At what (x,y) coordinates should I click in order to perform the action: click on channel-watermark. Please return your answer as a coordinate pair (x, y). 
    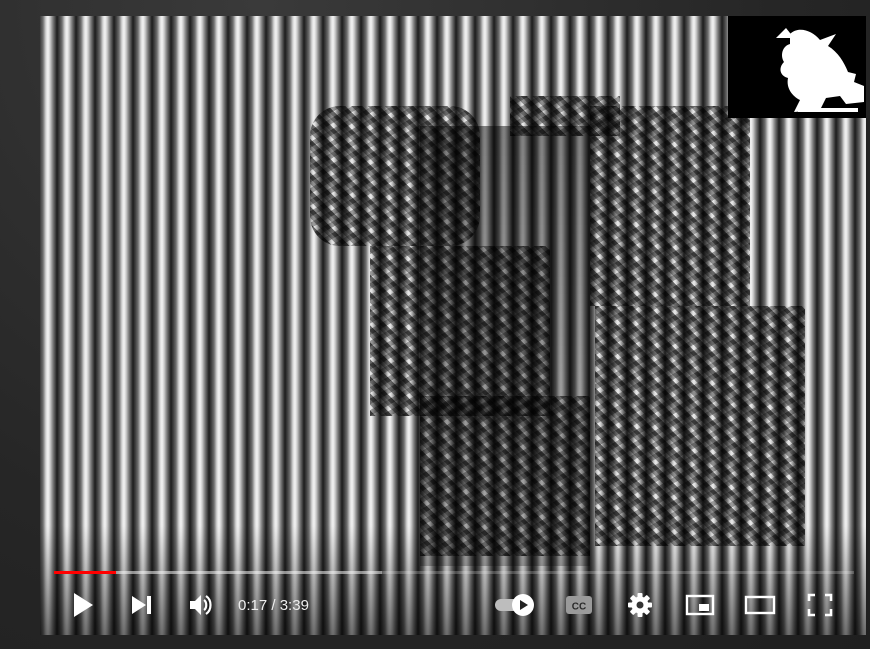
    Looking at the image, I should click on (797, 67).